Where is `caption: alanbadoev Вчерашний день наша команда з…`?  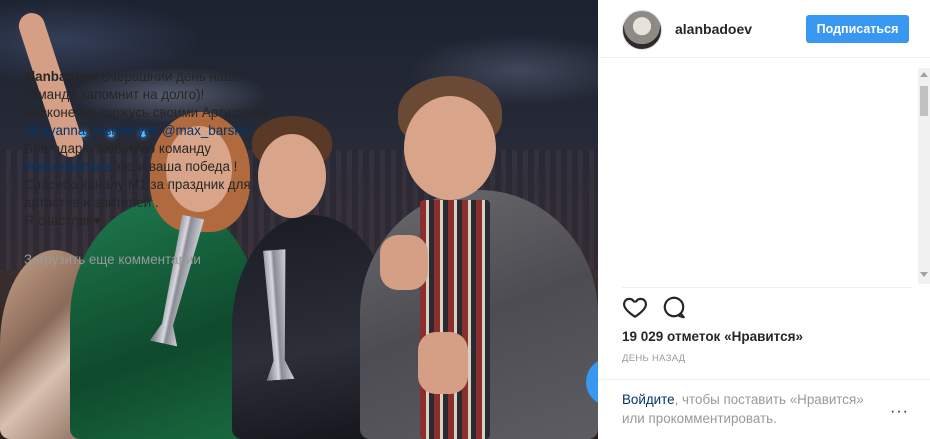 caption: alanbadoev Вчерашний день наша команда з… is located at coordinates (169, 149).